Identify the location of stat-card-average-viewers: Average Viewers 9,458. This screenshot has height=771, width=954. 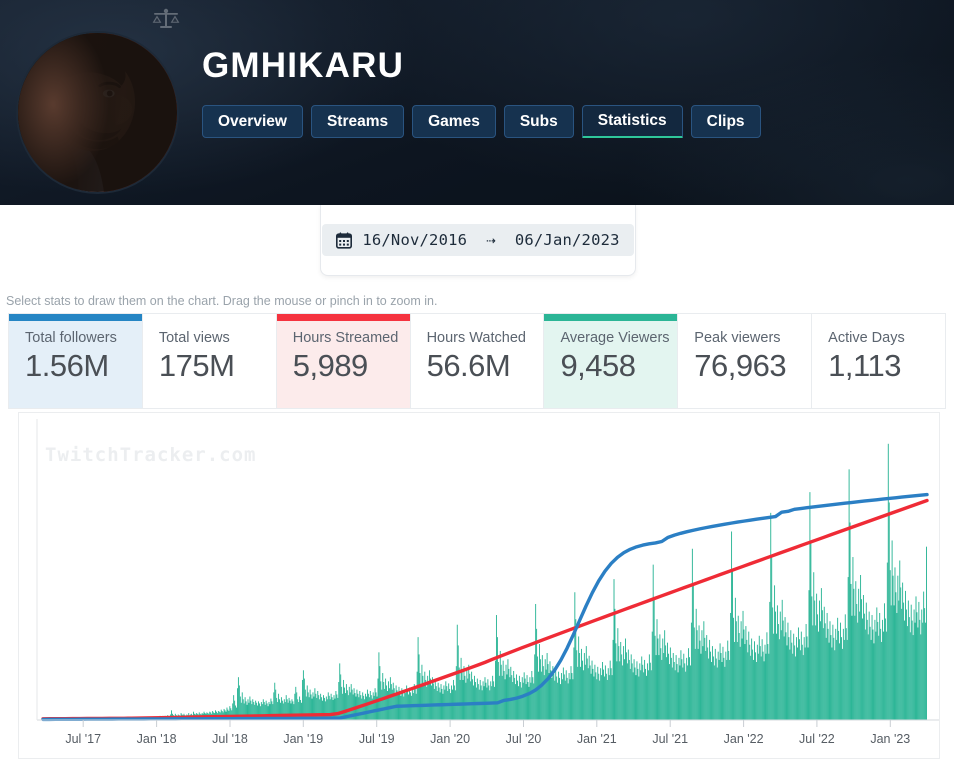
(611, 361).